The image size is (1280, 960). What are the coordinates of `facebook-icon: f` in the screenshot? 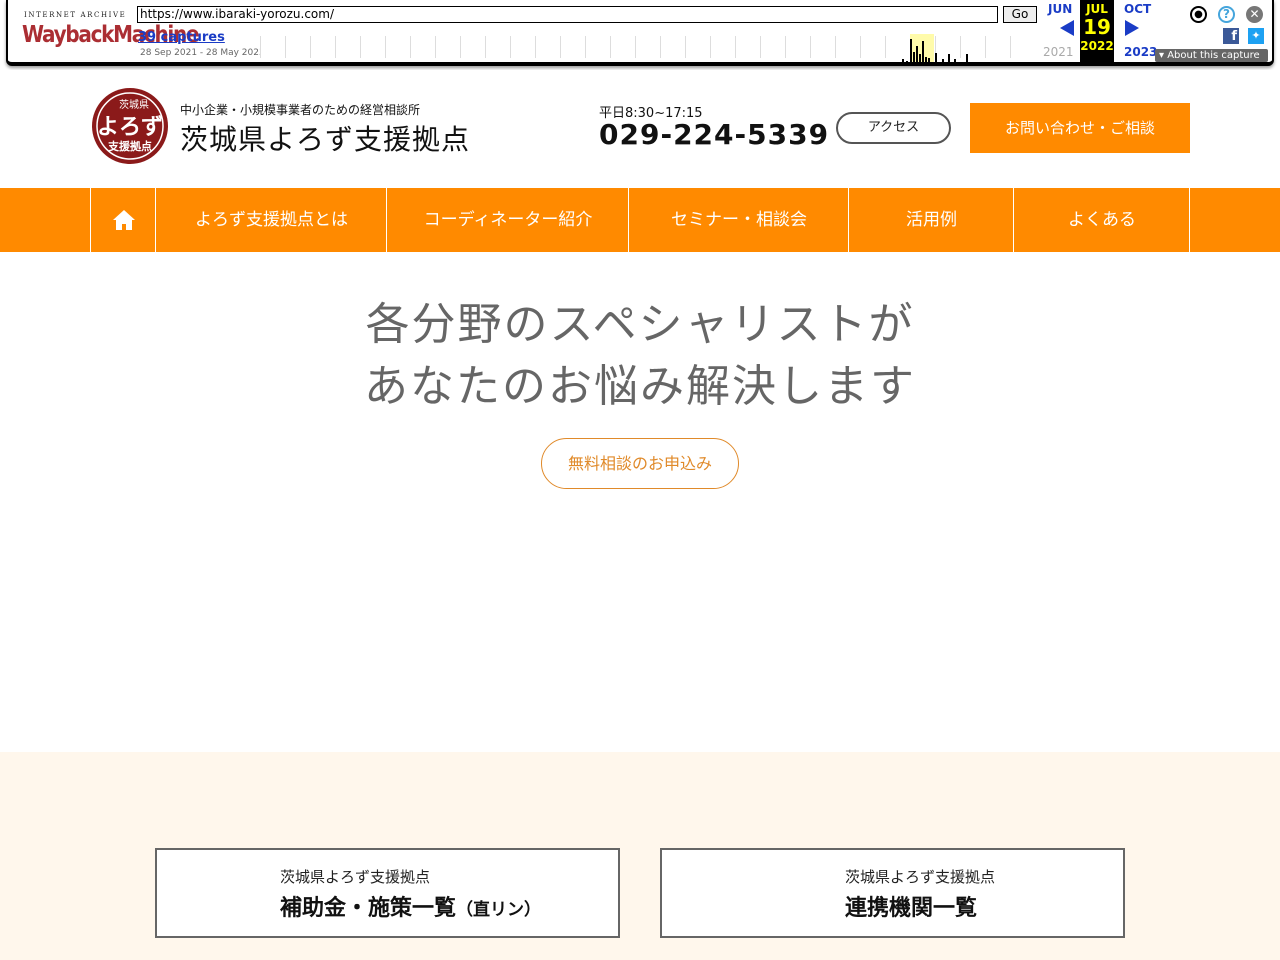 It's located at (1231, 36).